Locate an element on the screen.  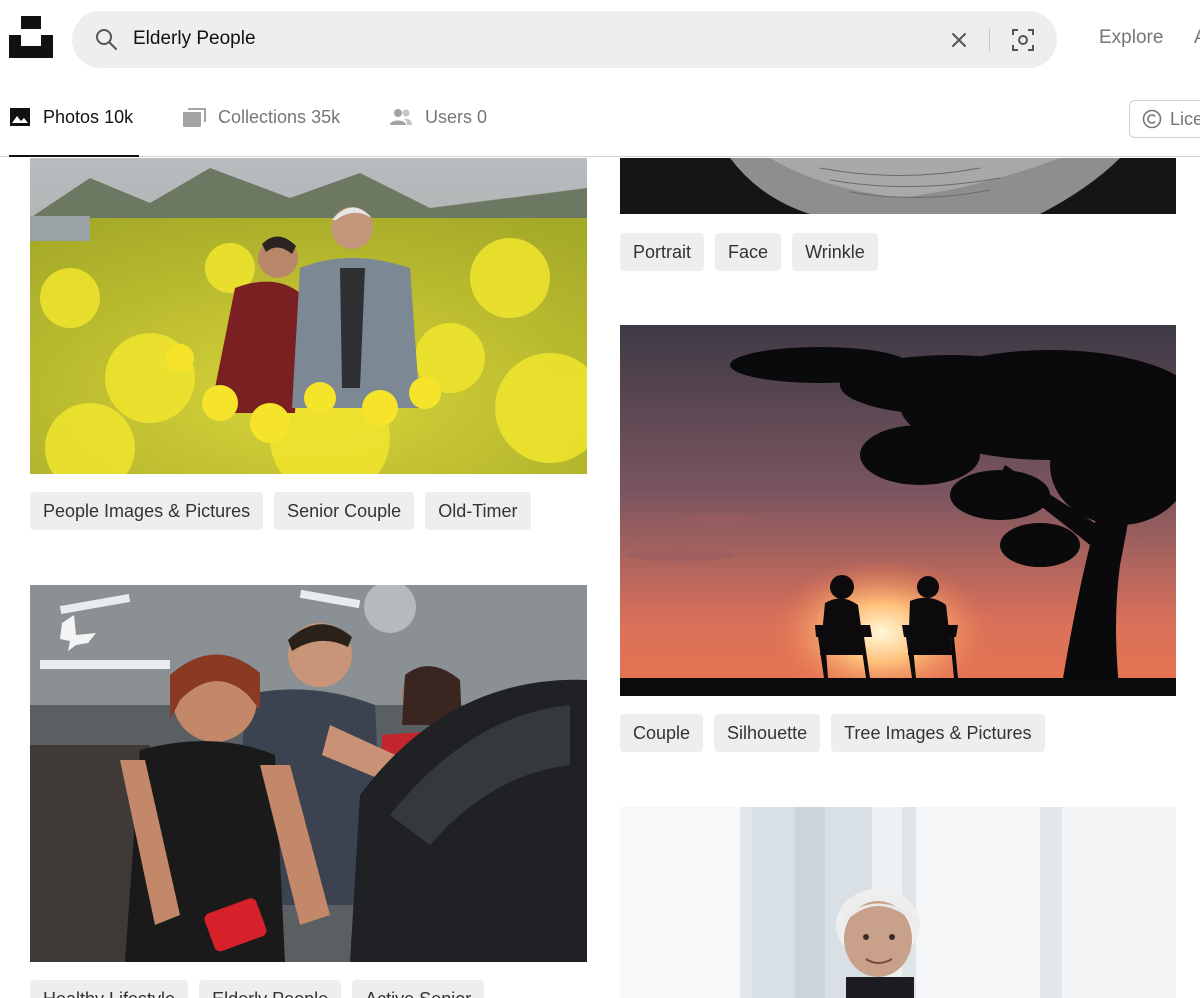
collections-icon is located at coordinates (194, 117).